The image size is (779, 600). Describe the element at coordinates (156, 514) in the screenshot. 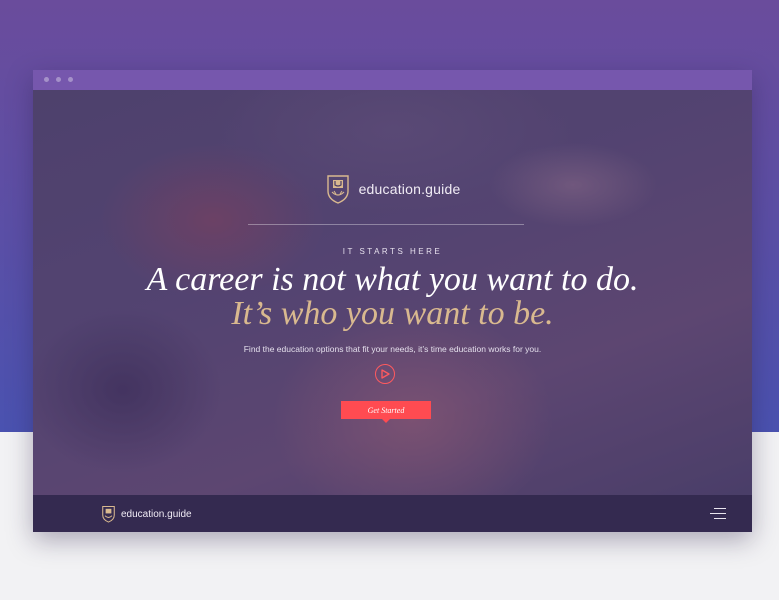

I see `footer-brand-name: education.guide` at that location.